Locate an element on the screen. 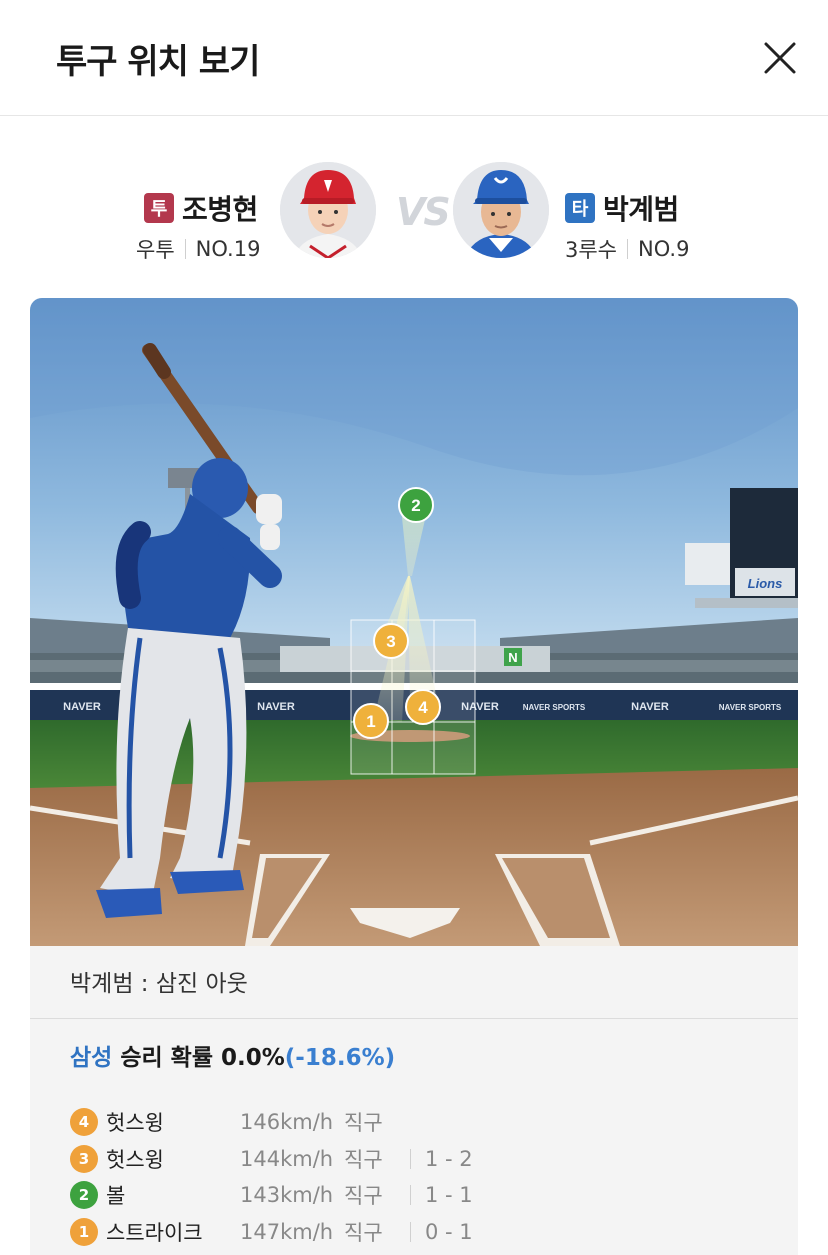  pitch-number-badge: 3 is located at coordinates (84, 1158).